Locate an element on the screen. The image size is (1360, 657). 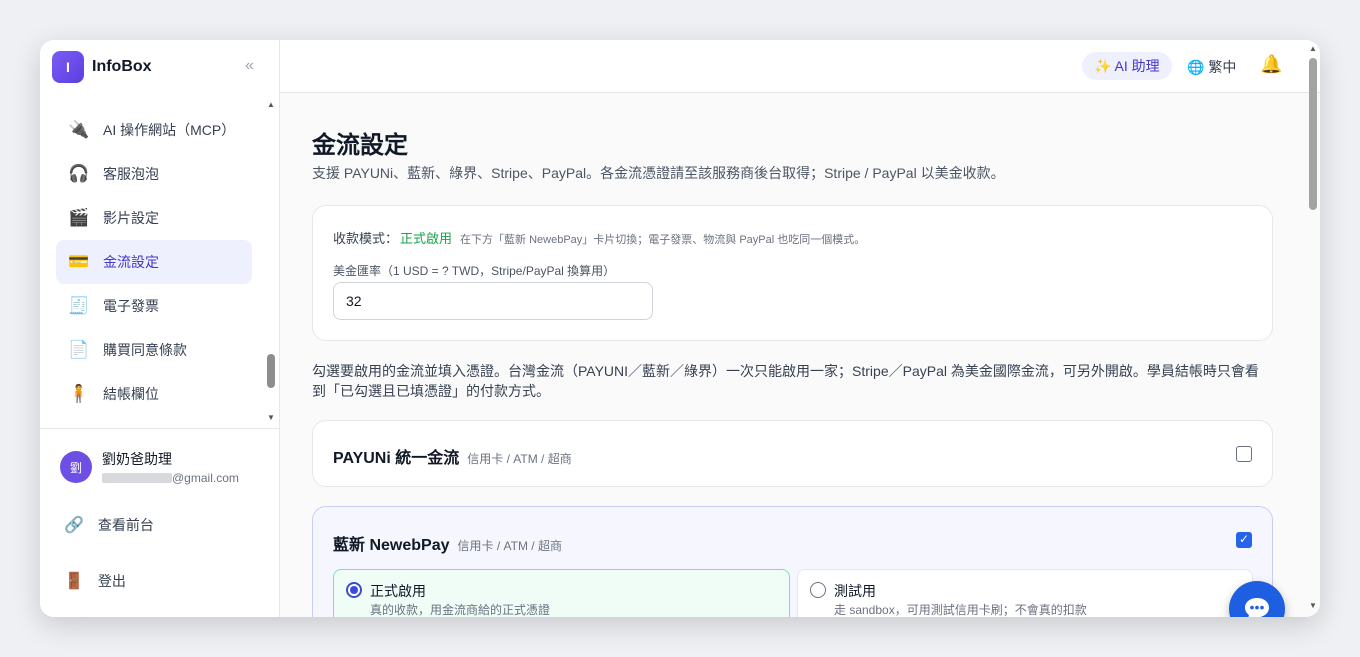
sidebar-item-label: 影片設定 is located at coordinates (131, 218).